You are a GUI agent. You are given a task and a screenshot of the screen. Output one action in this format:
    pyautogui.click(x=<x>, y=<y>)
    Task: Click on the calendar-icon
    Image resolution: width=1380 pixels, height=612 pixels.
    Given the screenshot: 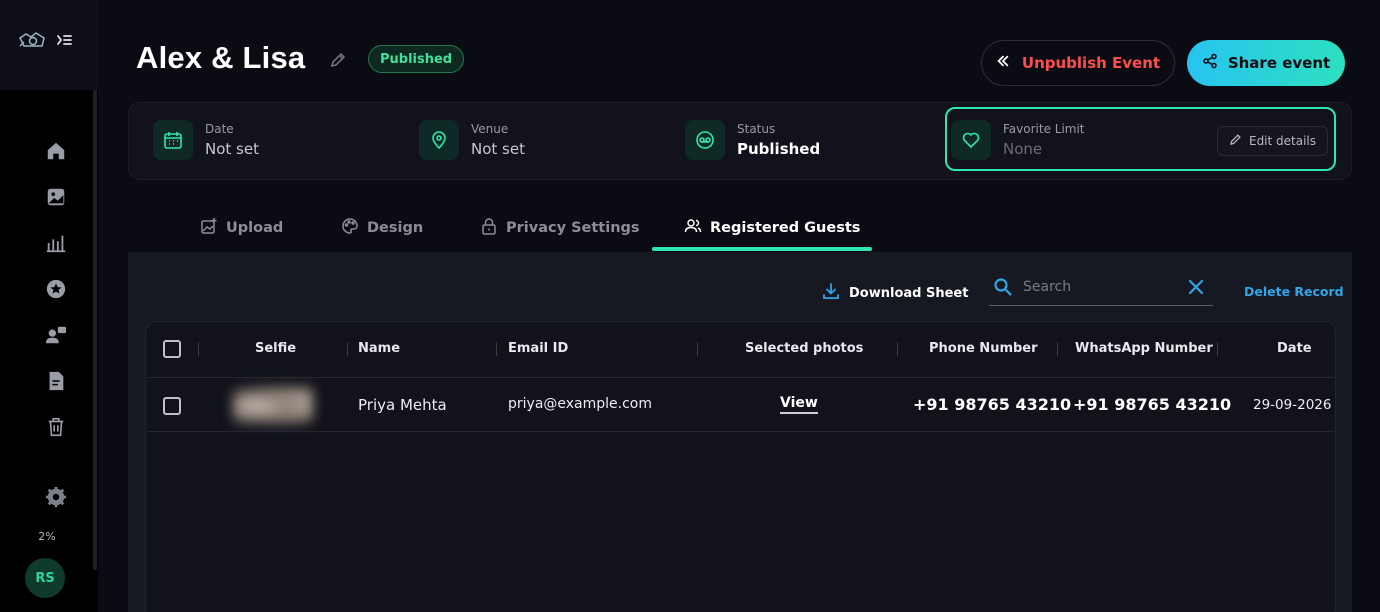 What is the action you would take?
    pyautogui.click(x=173, y=140)
    